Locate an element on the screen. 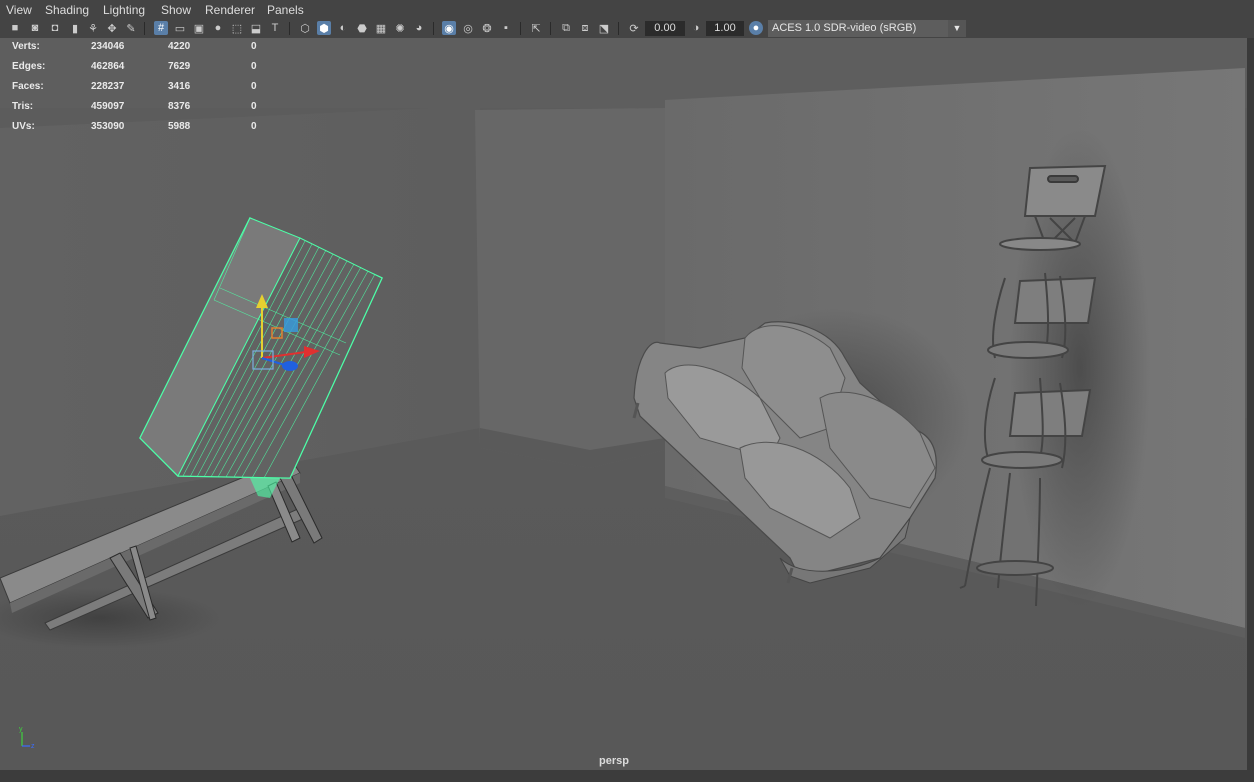 Image resolution: width=1254 pixels, height=782 pixels. camera-bookmark-icon: ◘ is located at coordinates (55, 28).